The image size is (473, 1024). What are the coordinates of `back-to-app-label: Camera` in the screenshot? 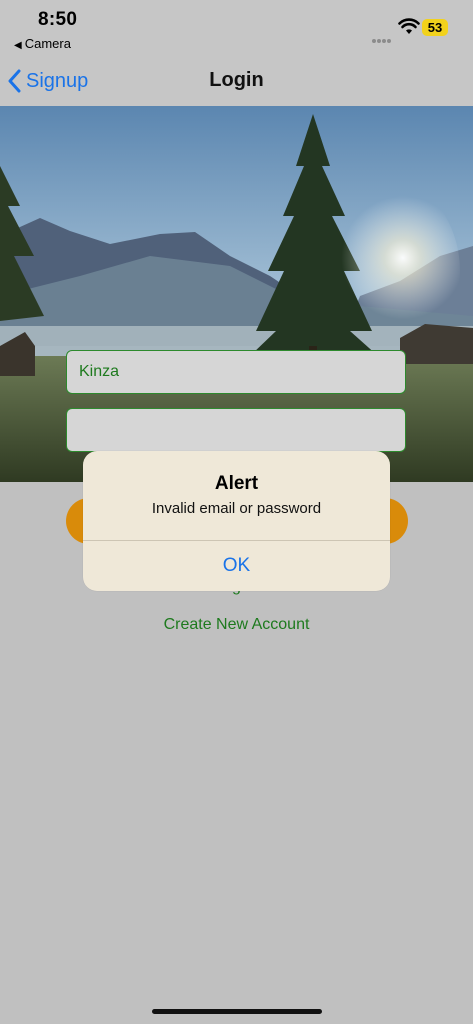 It's located at (47, 43).